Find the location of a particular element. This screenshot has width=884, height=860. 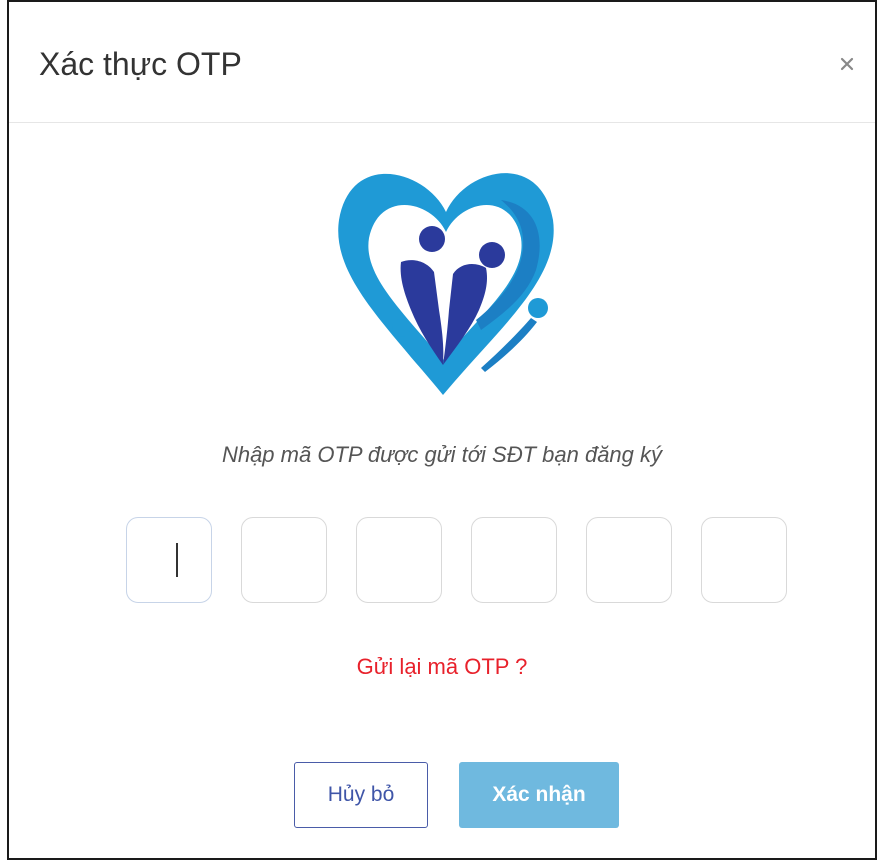

close-icon is located at coordinates (847, 64).